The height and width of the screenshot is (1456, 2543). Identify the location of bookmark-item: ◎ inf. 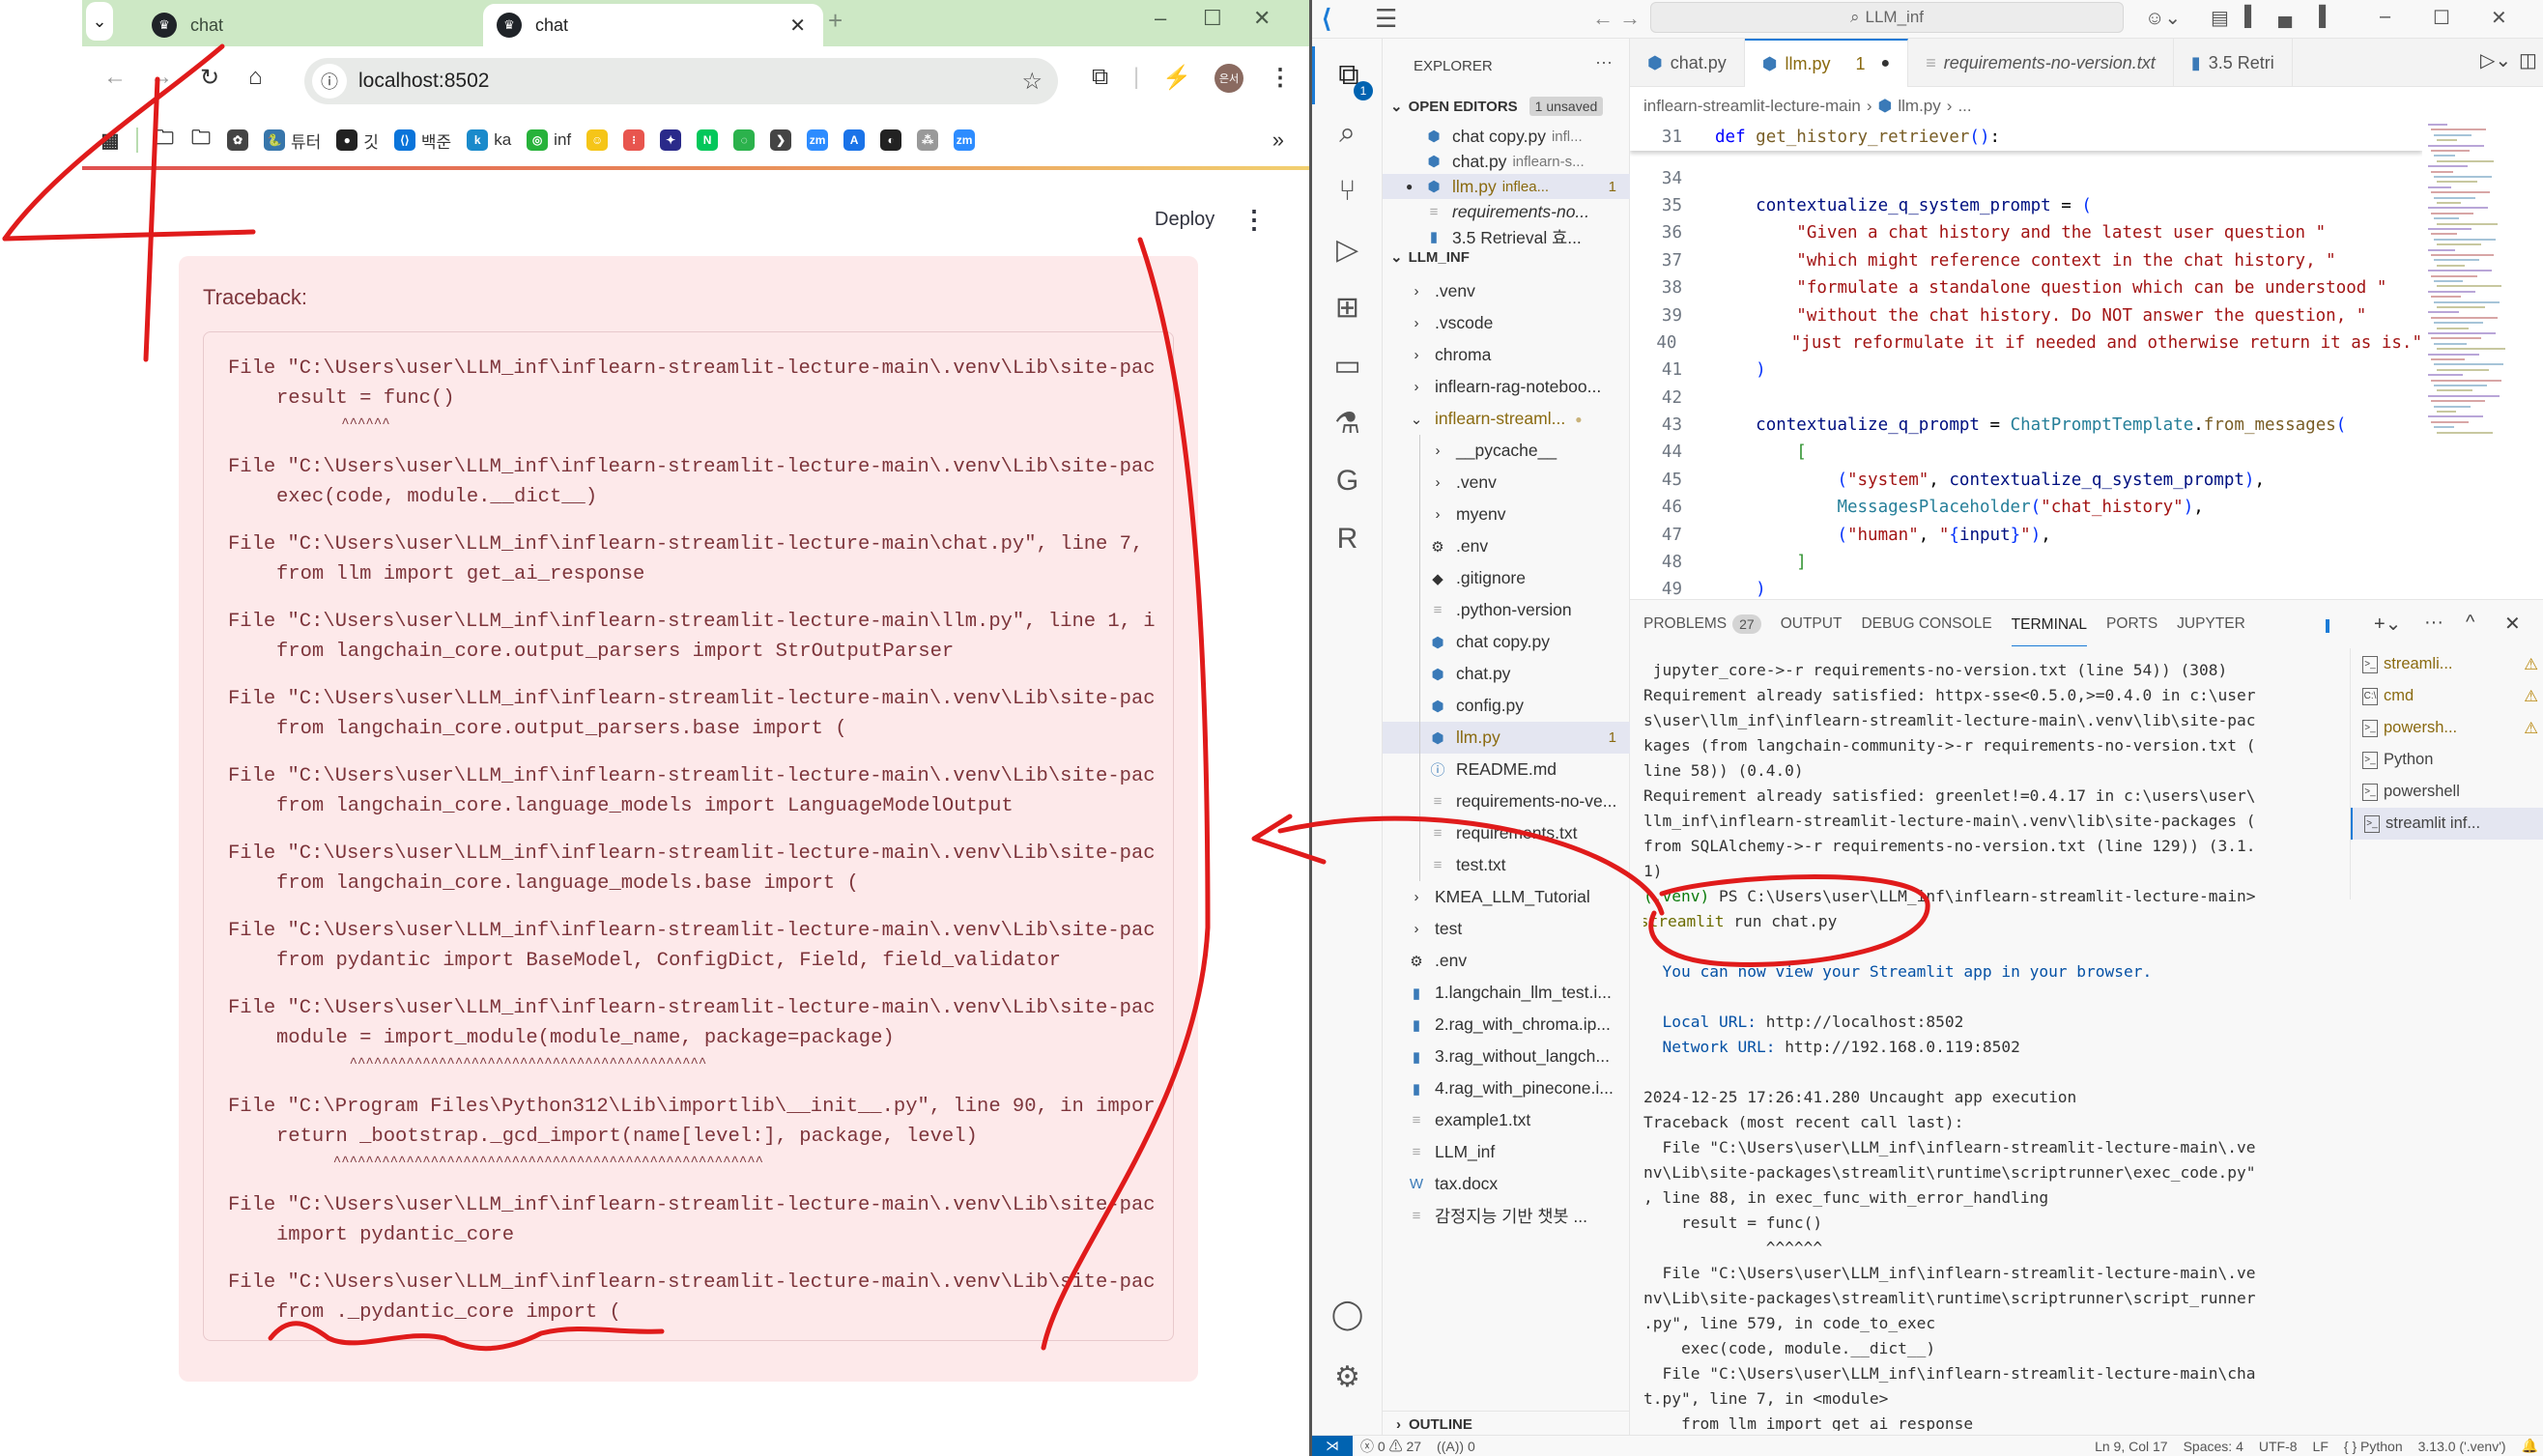
(549, 140).